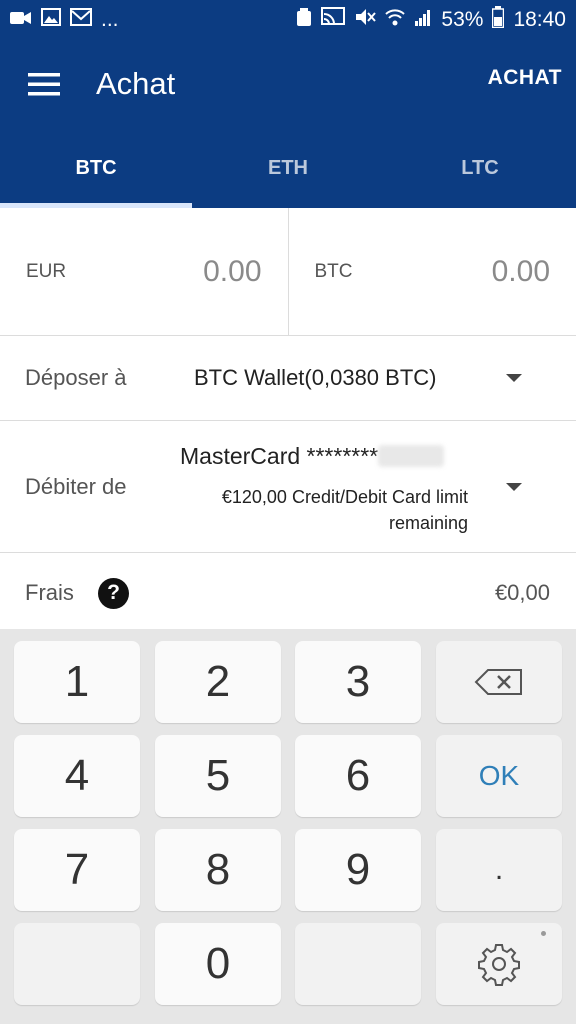  What do you see at coordinates (96, 168) in the screenshot?
I see `tab-btc: BTC` at bounding box center [96, 168].